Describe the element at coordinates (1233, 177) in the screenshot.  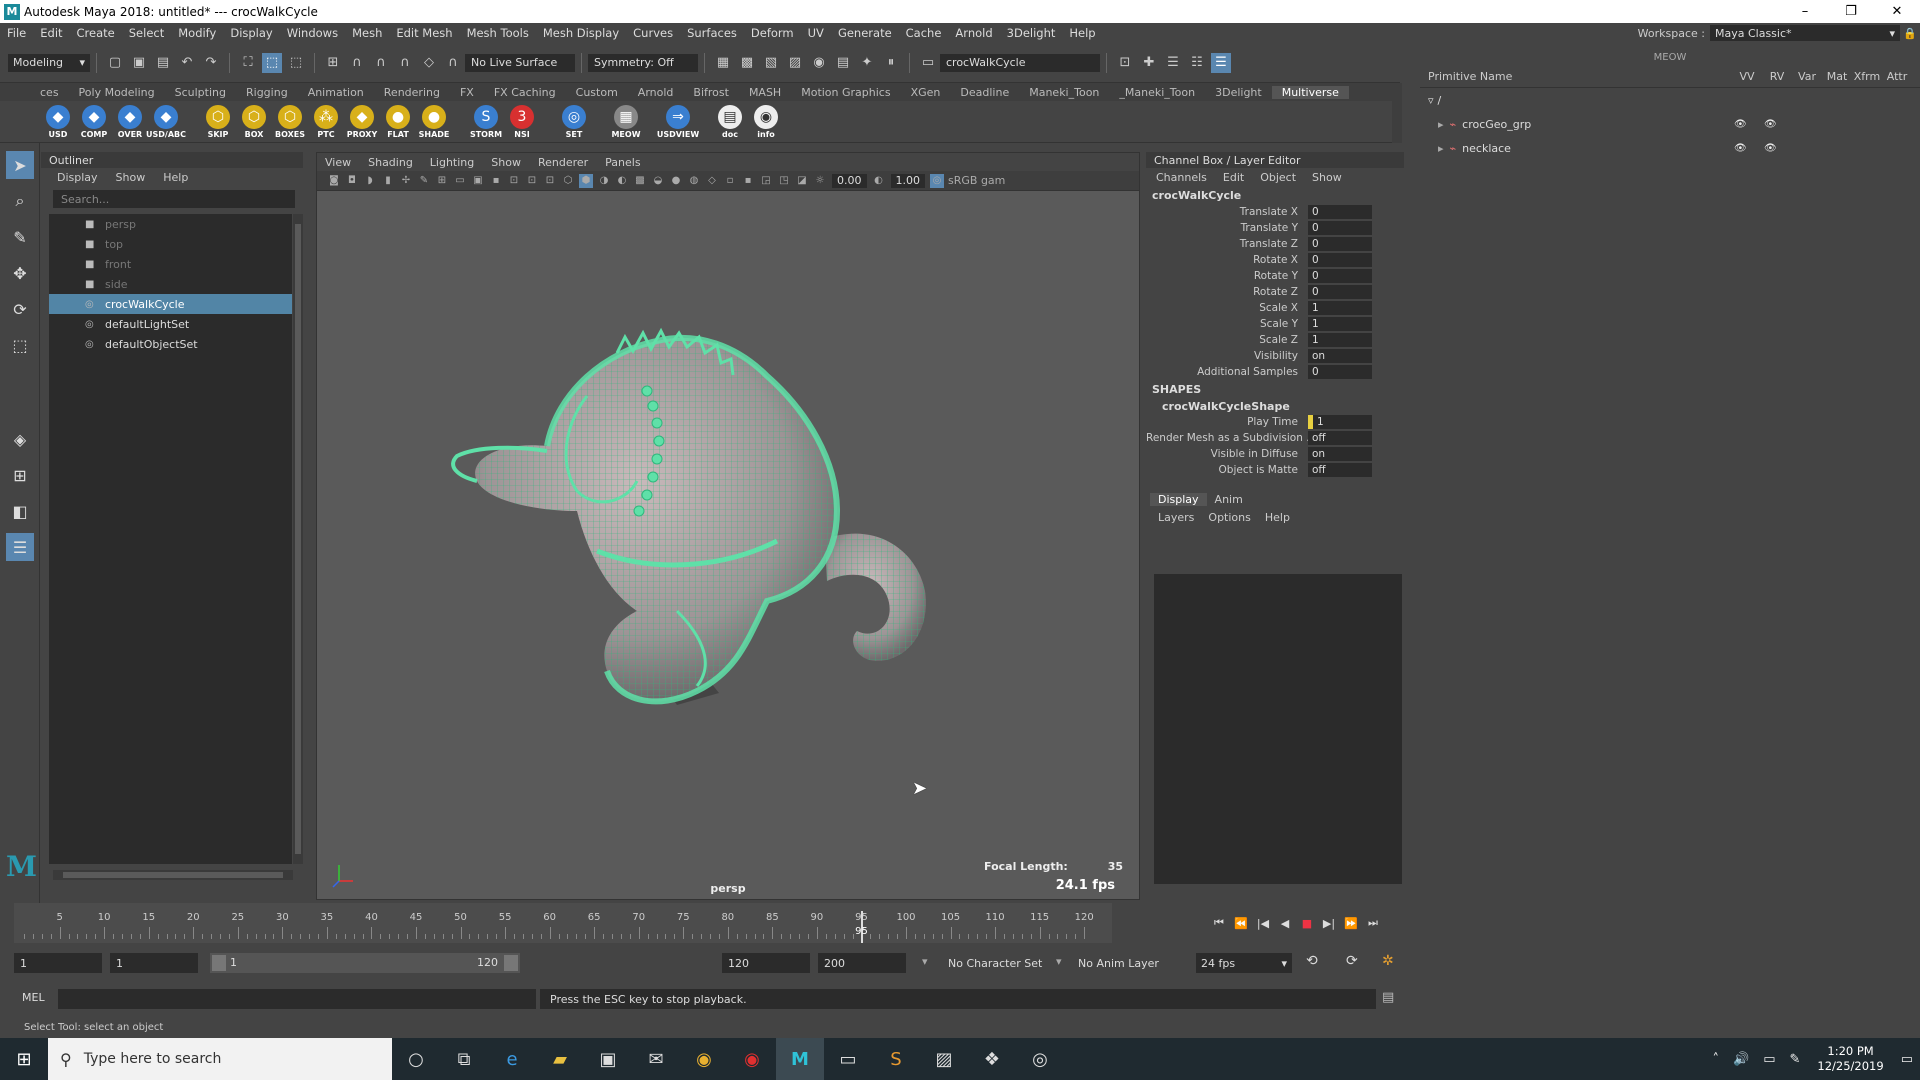
I see `channel-box-menu-edit: Edit` at that location.